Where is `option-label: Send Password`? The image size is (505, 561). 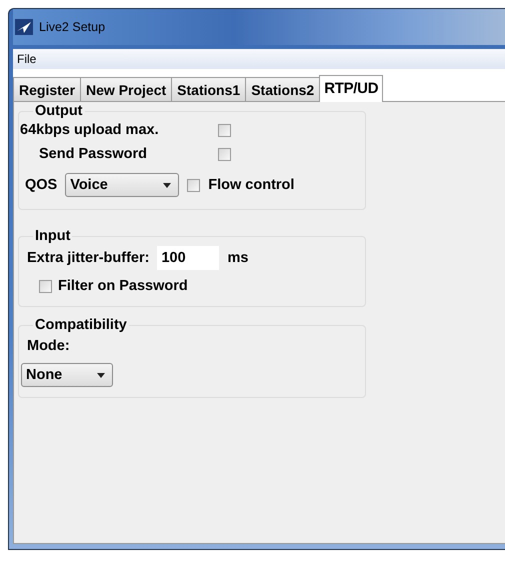
option-label: Send Password is located at coordinates (93, 154).